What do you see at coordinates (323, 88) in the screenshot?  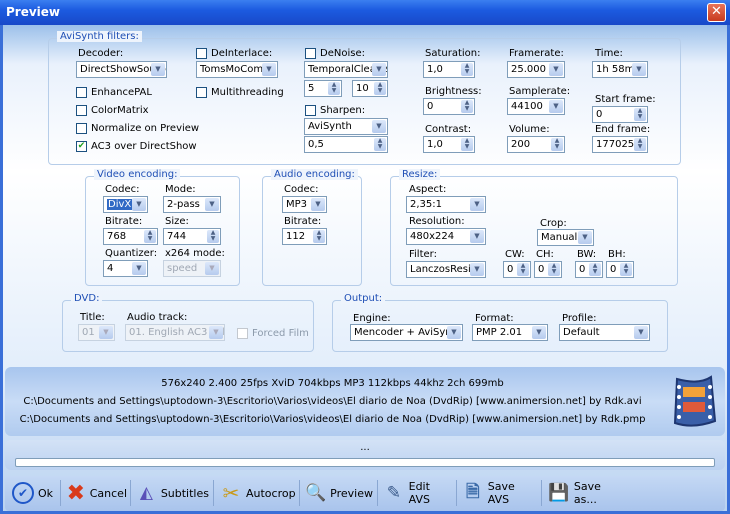 I see `denoise-spin-1: 5 ▲ ▼` at bounding box center [323, 88].